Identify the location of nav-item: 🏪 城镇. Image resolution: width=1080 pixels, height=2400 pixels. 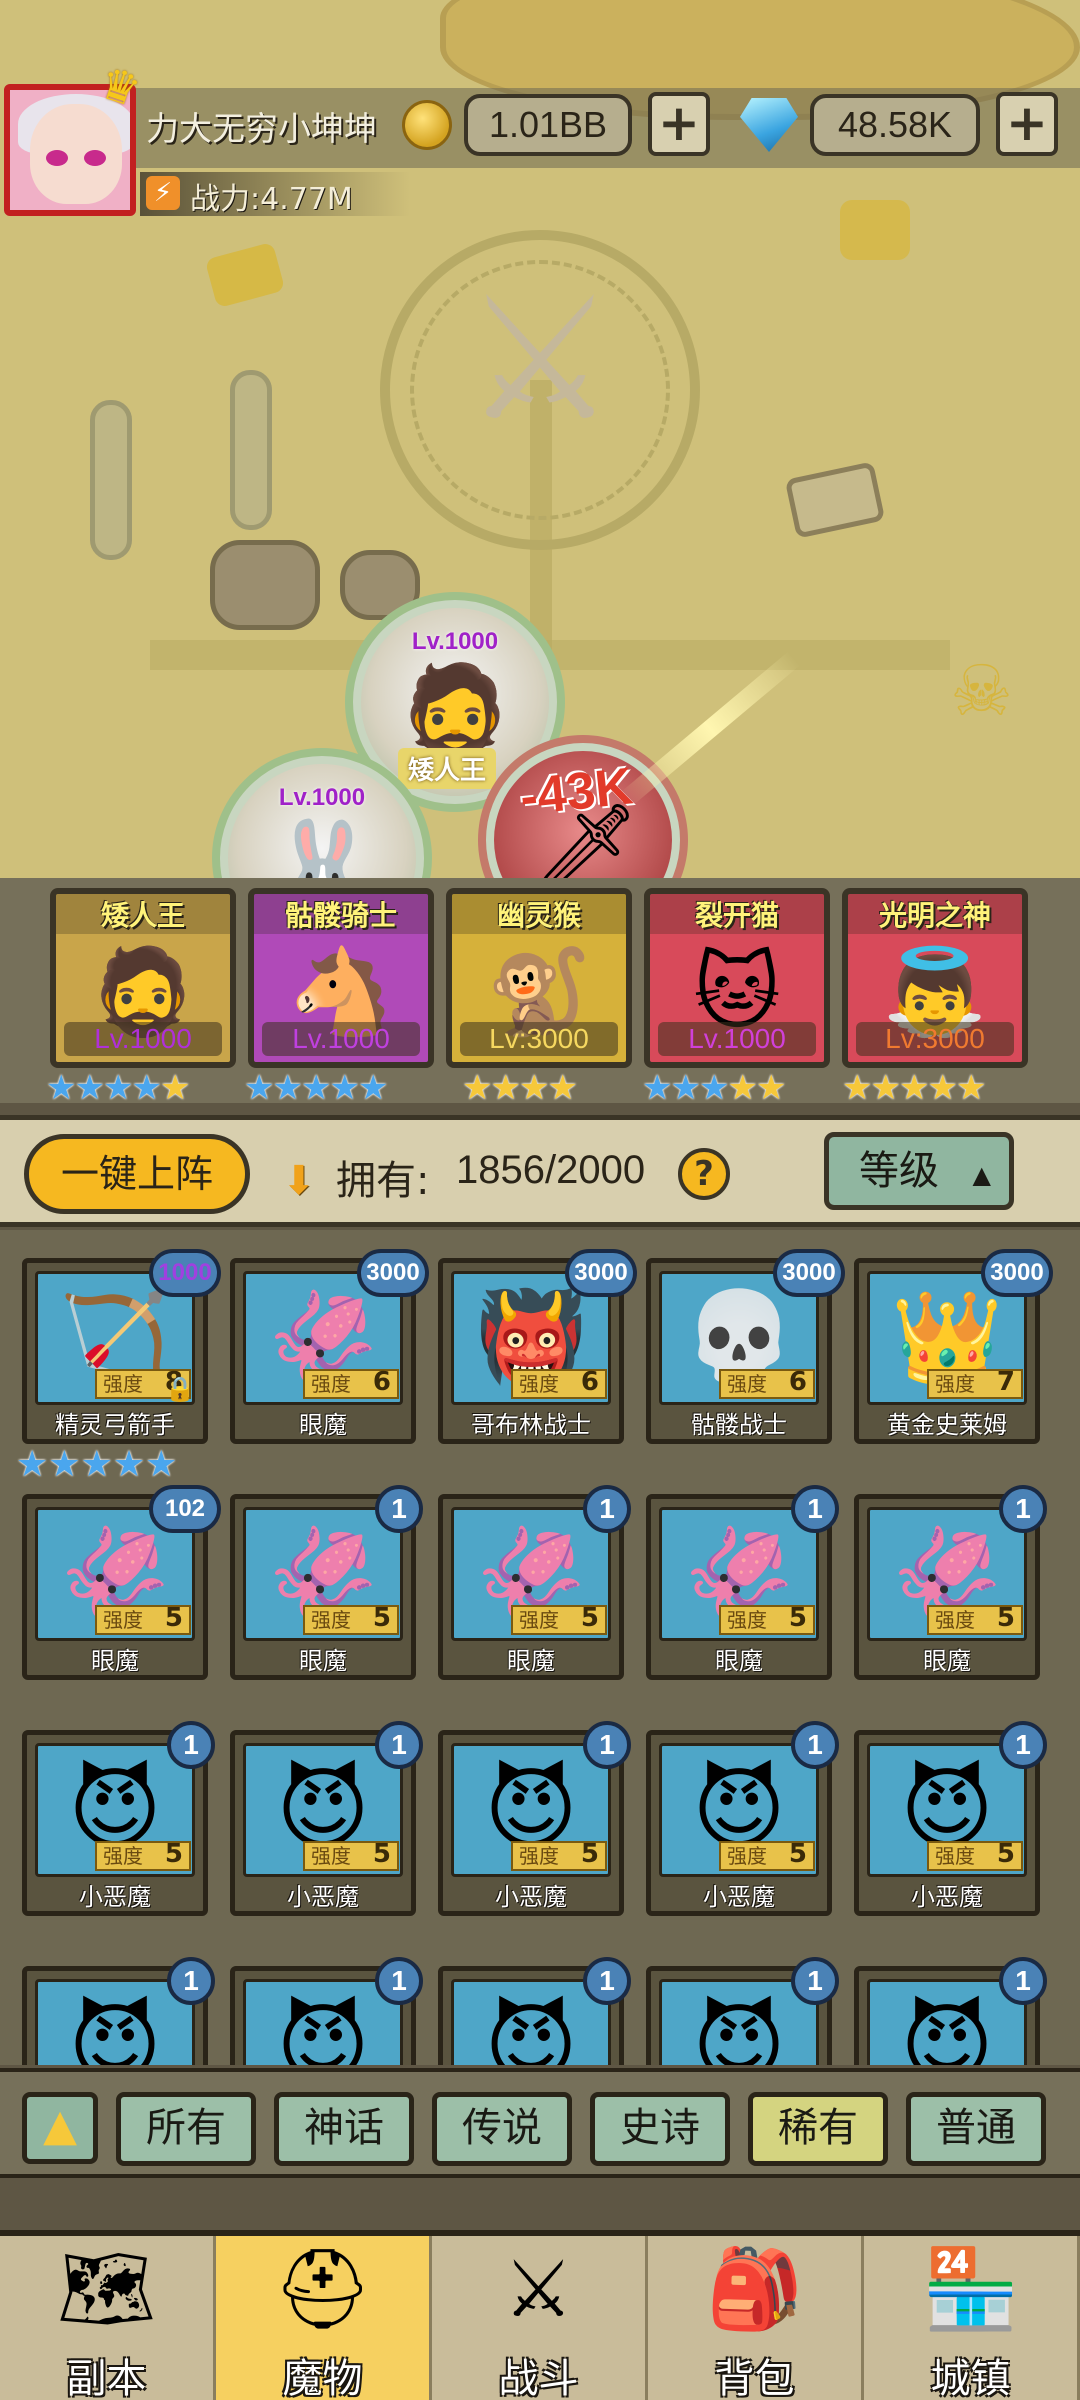
(972, 2318).